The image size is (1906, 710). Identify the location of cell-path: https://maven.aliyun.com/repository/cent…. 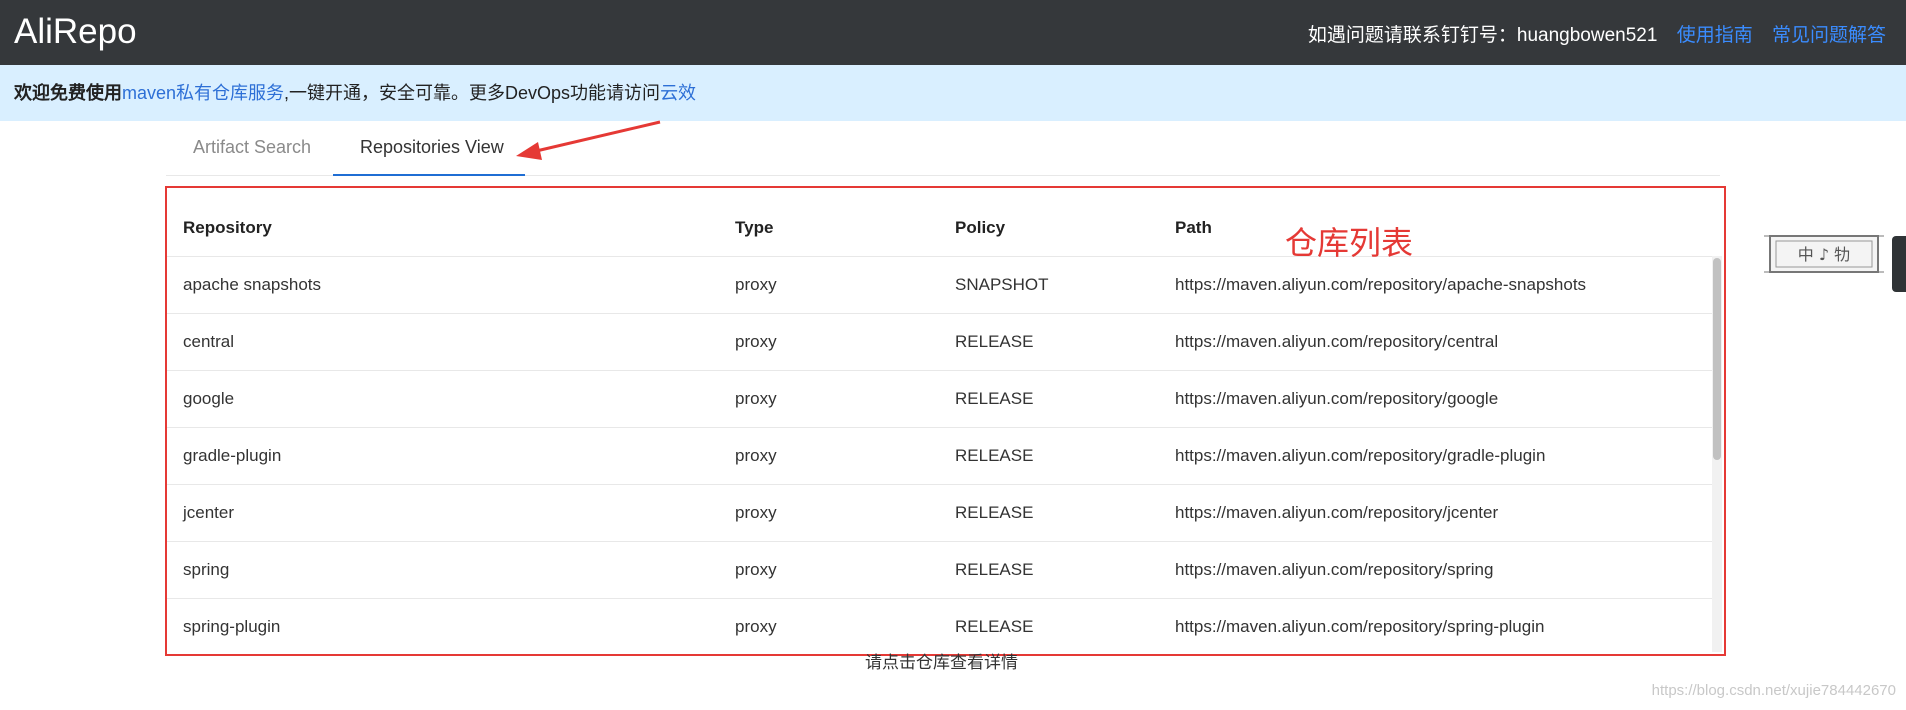
(1337, 341).